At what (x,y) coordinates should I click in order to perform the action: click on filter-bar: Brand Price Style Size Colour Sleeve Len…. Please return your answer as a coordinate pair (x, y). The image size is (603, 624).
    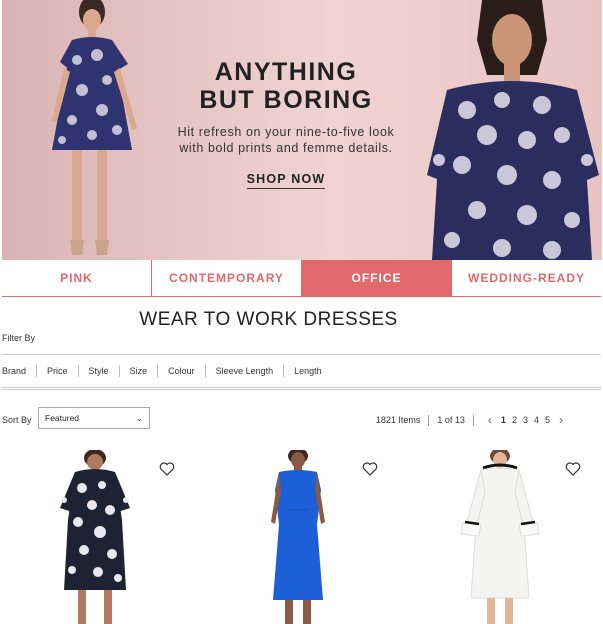
    Looking at the image, I should click on (301, 372).